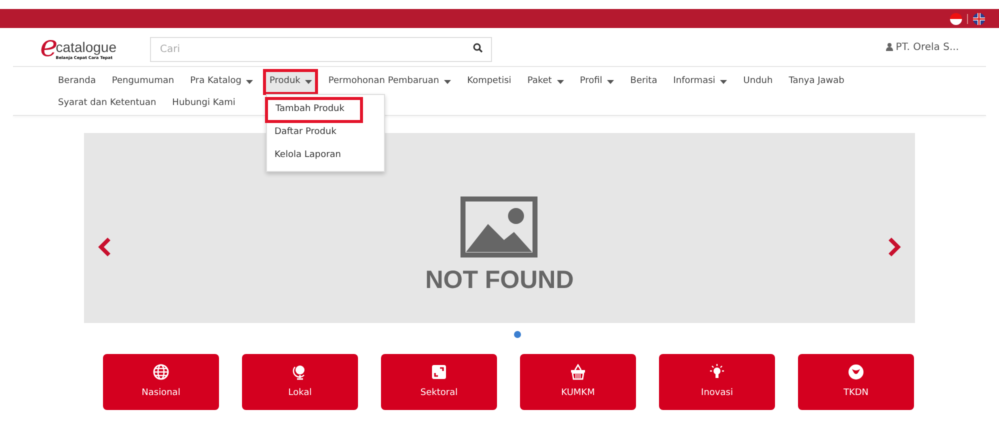 The height and width of the screenshot is (430, 999). Describe the element at coordinates (478, 47) in the screenshot. I see `search-icon` at that location.